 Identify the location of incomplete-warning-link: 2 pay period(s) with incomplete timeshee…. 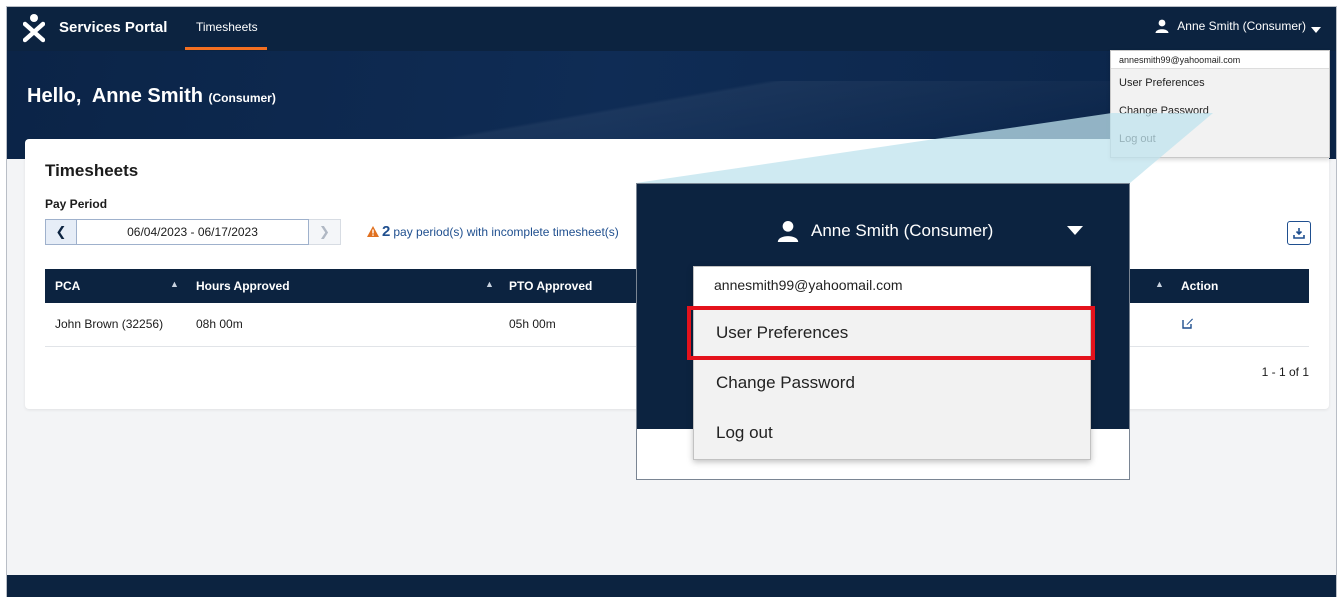
(493, 231).